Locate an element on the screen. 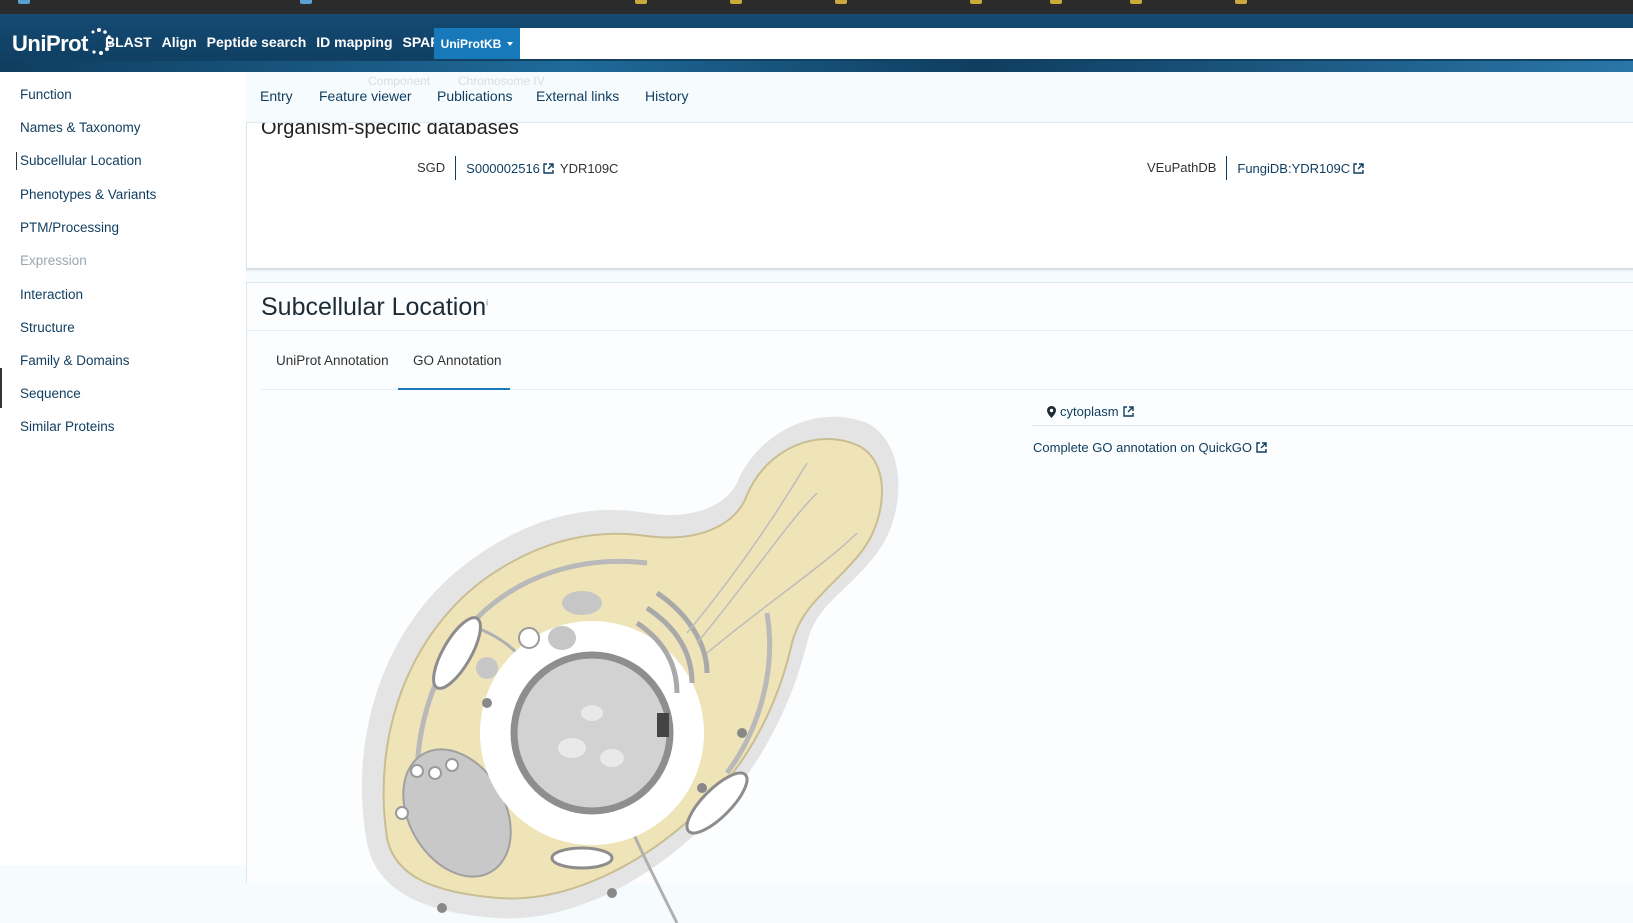 The image size is (1633, 923). db-link: S000002516 is located at coordinates (505, 168).